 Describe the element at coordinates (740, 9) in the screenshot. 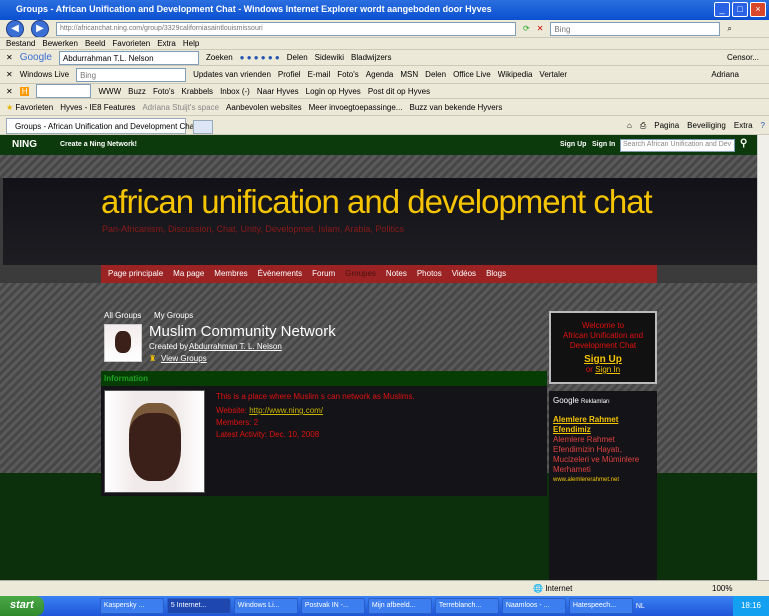

I see `maximize-button: □` at that location.